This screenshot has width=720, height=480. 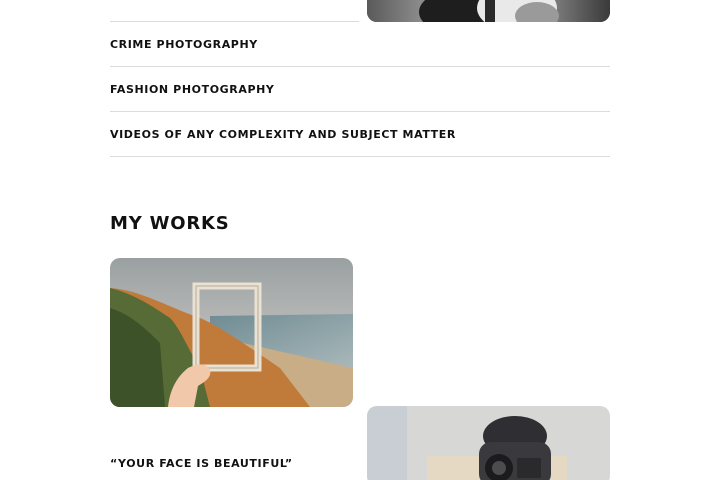 I want to click on work-card-photographer, so click(x=488, y=443).